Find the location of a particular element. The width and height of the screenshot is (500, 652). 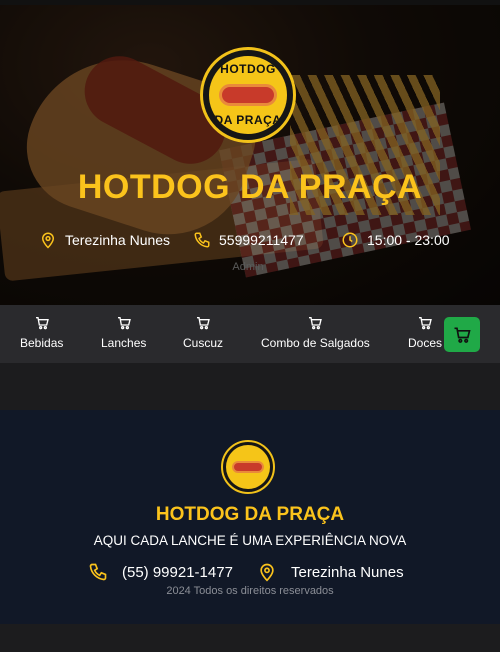

hero-title: HOTDOG DA PRAÇA is located at coordinates (250, 187).